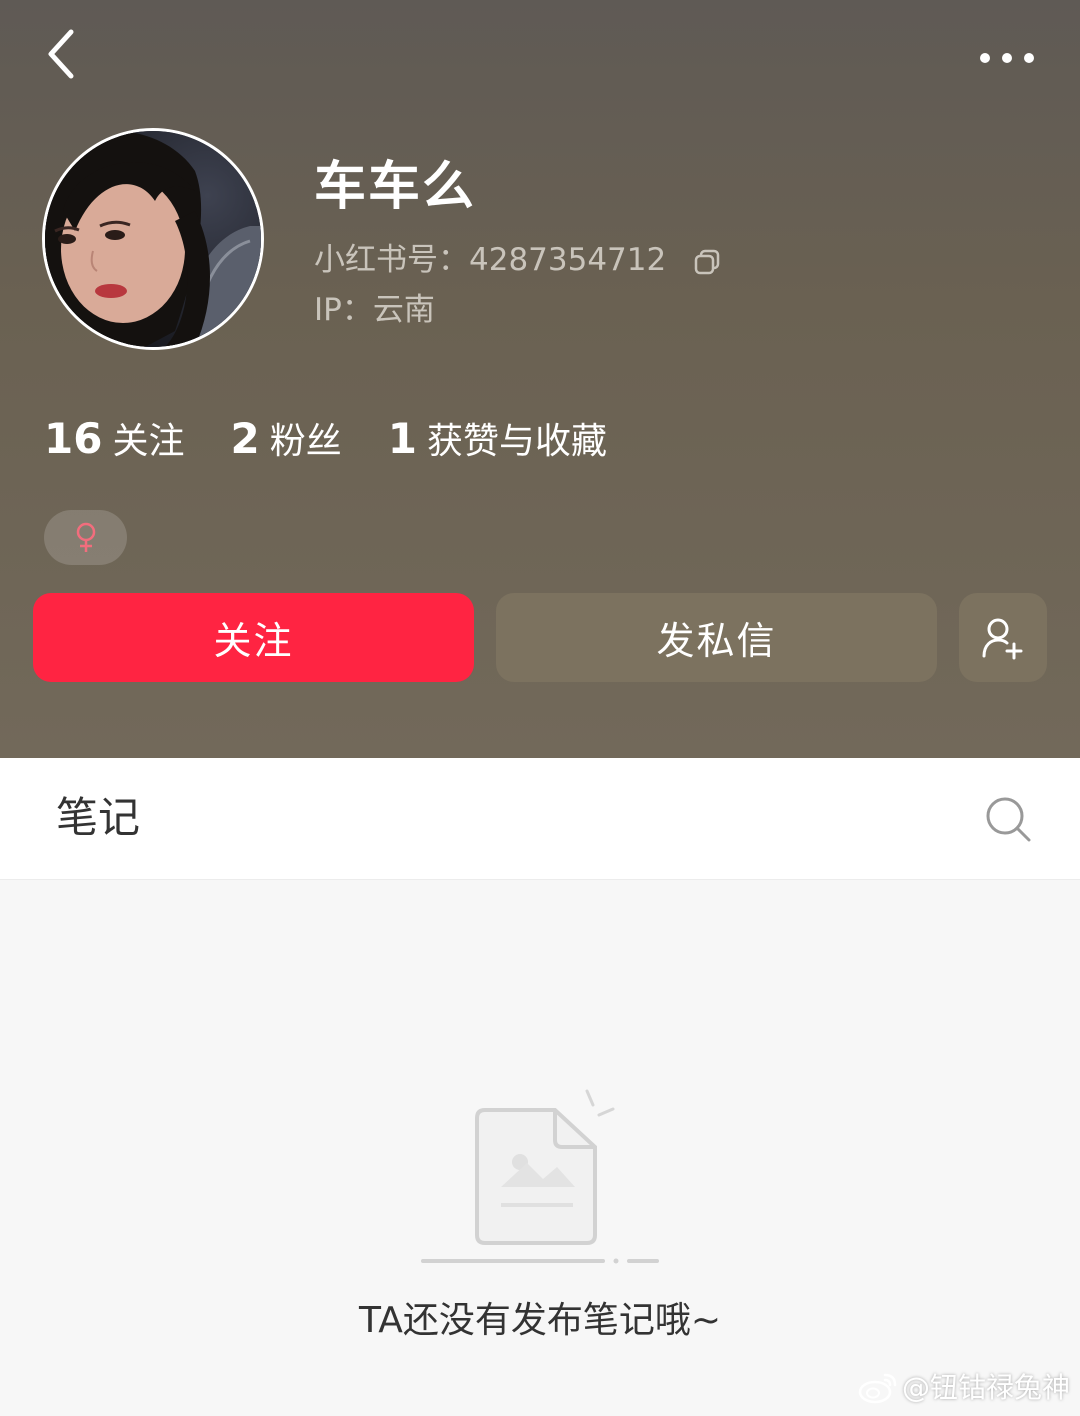 The image size is (1080, 1416). I want to click on watermark: @钮钴禄兔神, so click(964, 1388).